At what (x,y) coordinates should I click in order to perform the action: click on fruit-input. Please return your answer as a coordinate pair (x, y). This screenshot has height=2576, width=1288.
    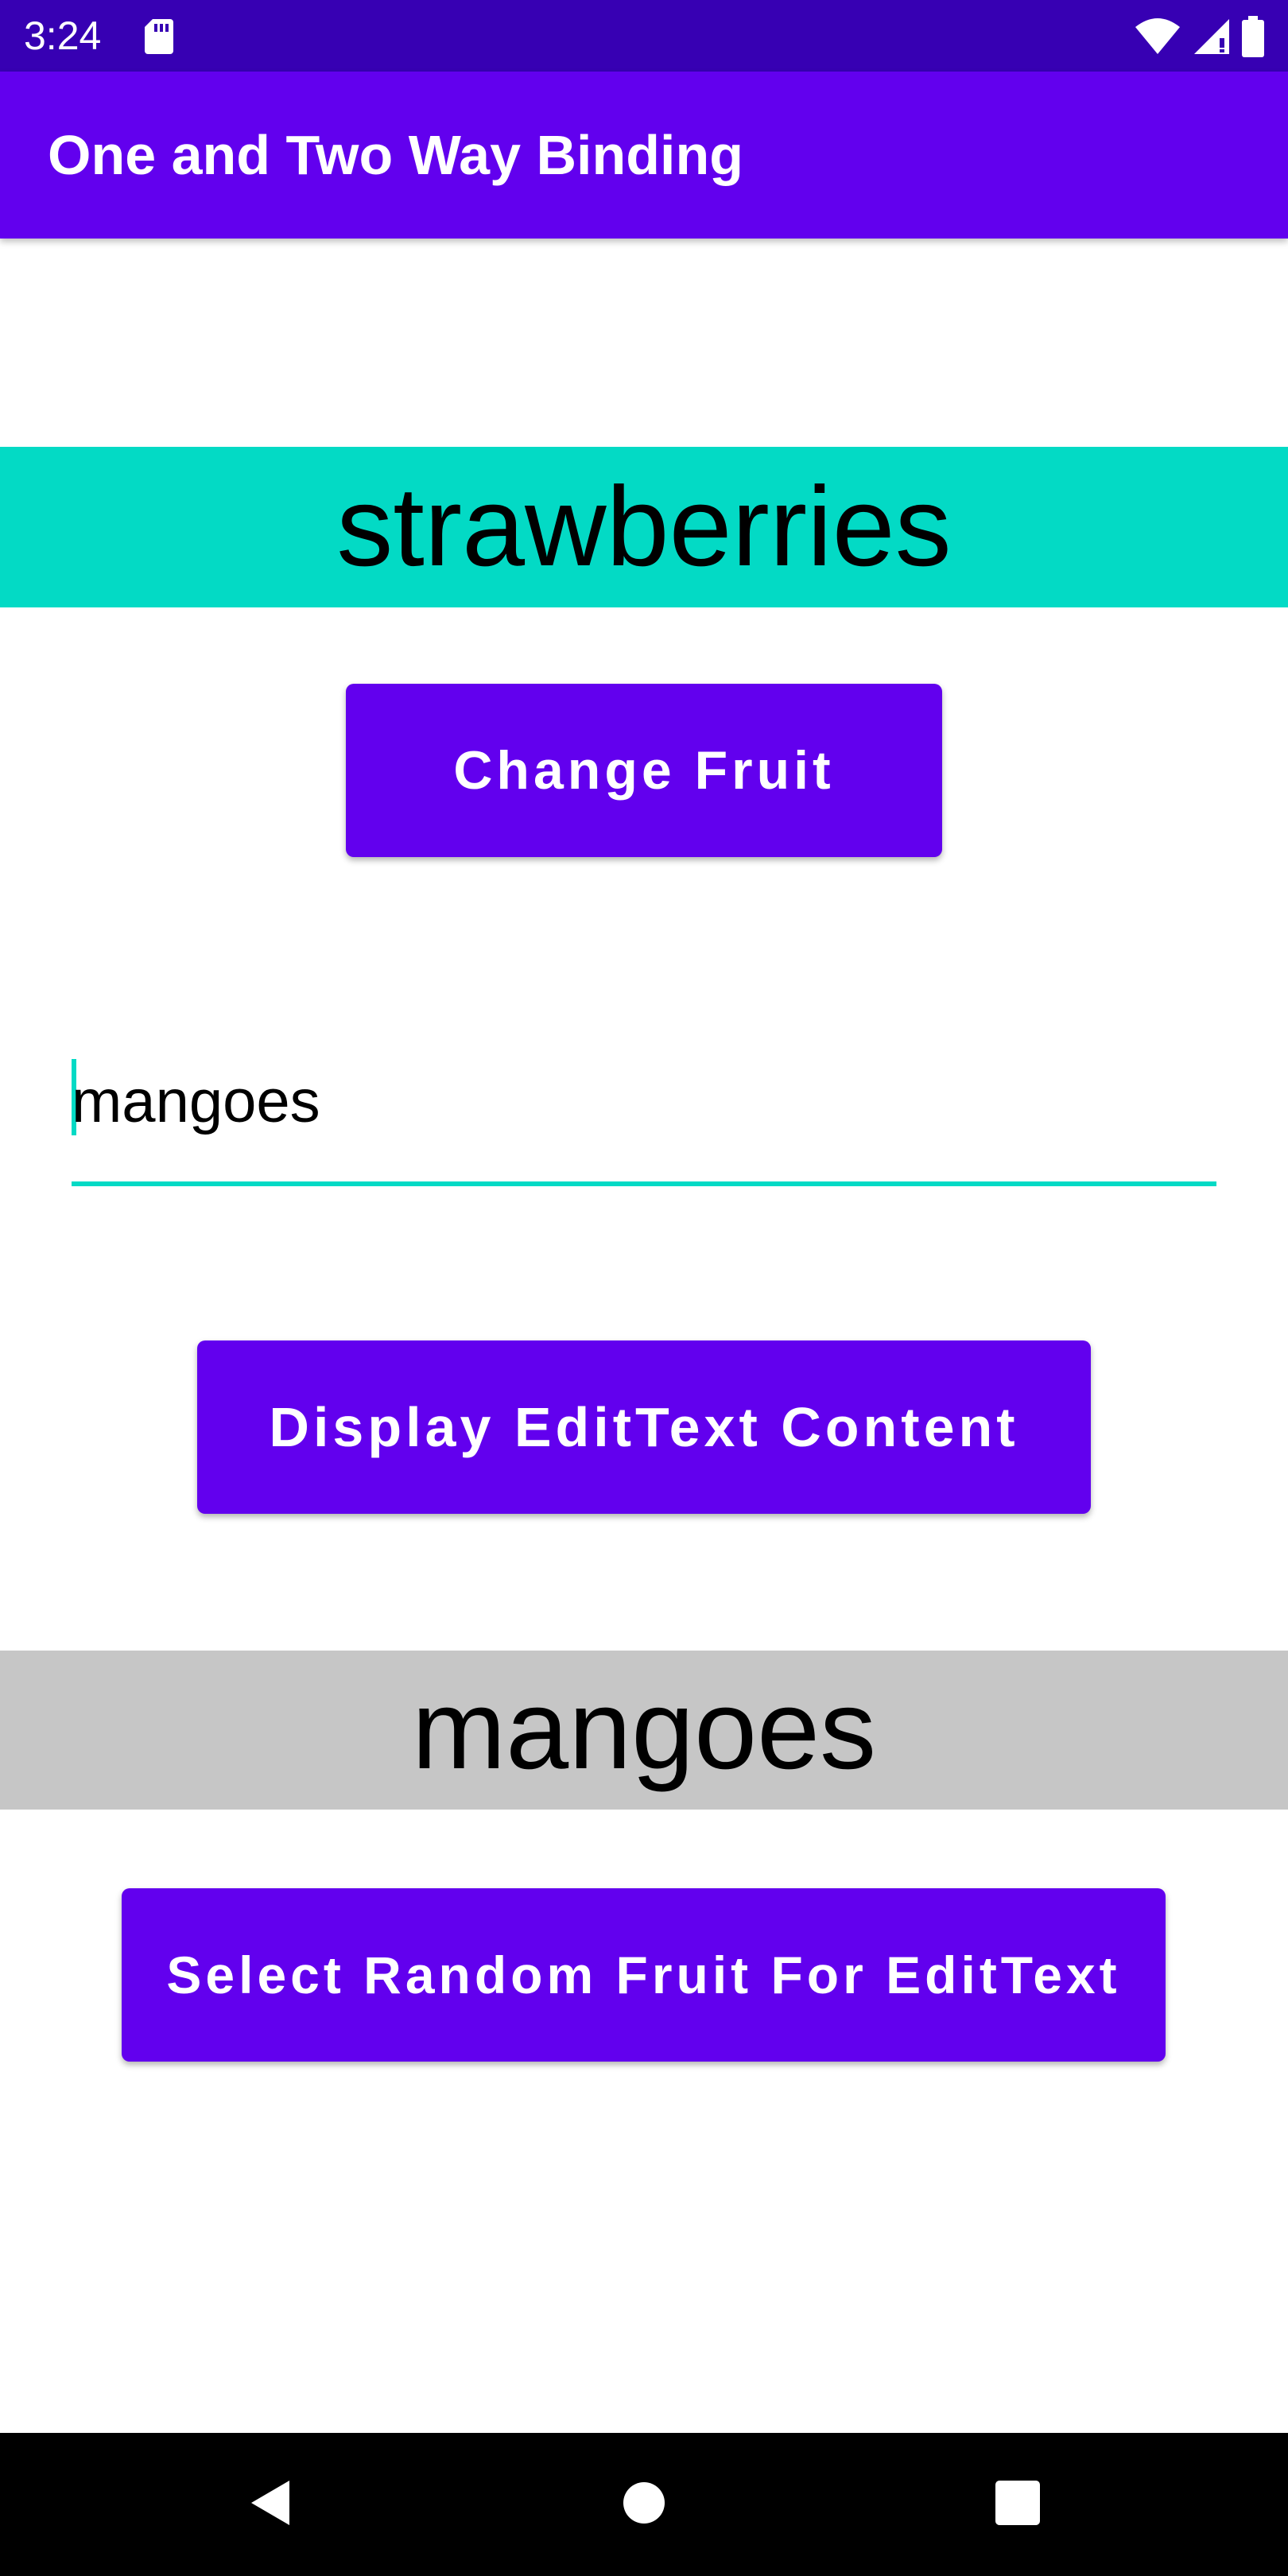
    Looking at the image, I should click on (644, 1101).